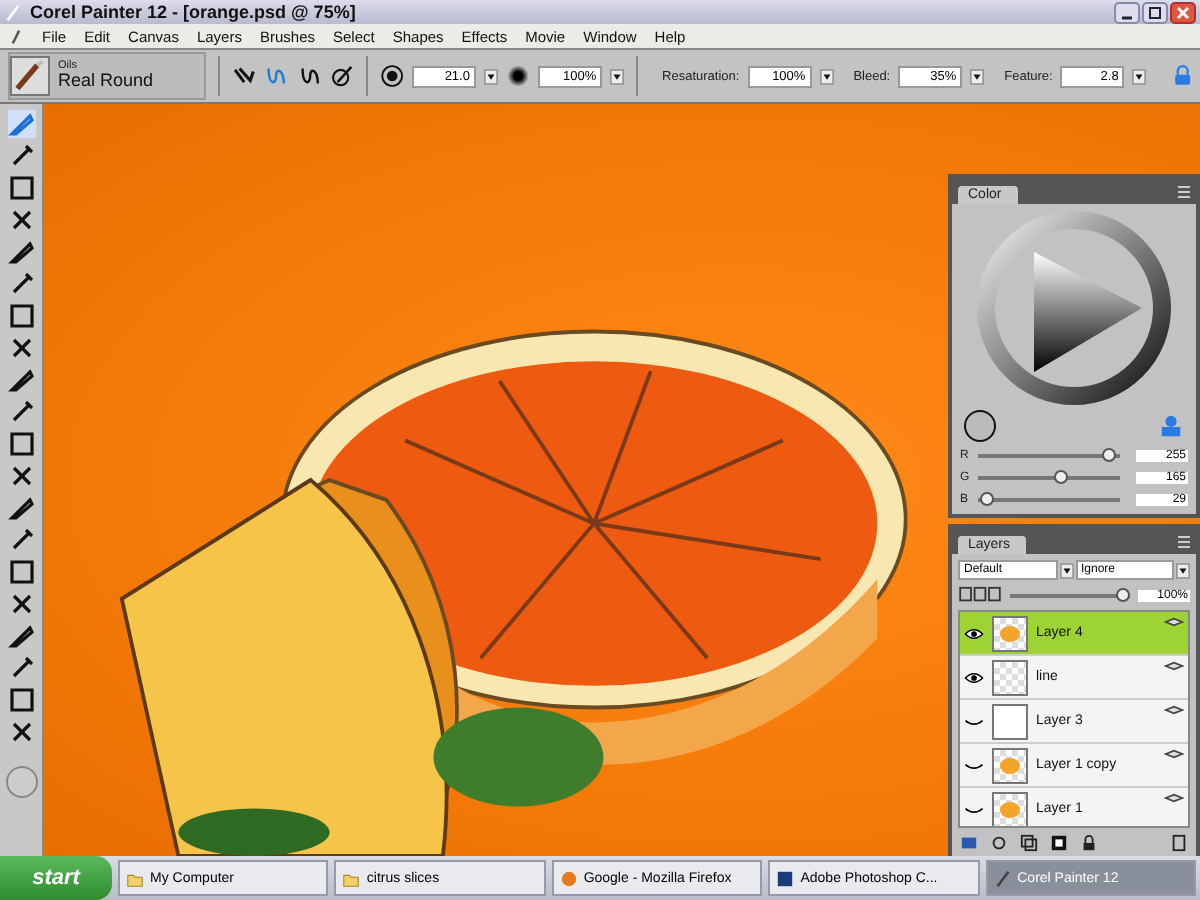 Image resolution: width=1200 pixels, height=900 pixels. What do you see at coordinates (1074, 308) in the screenshot?
I see `color-wheel-drawing` at bounding box center [1074, 308].